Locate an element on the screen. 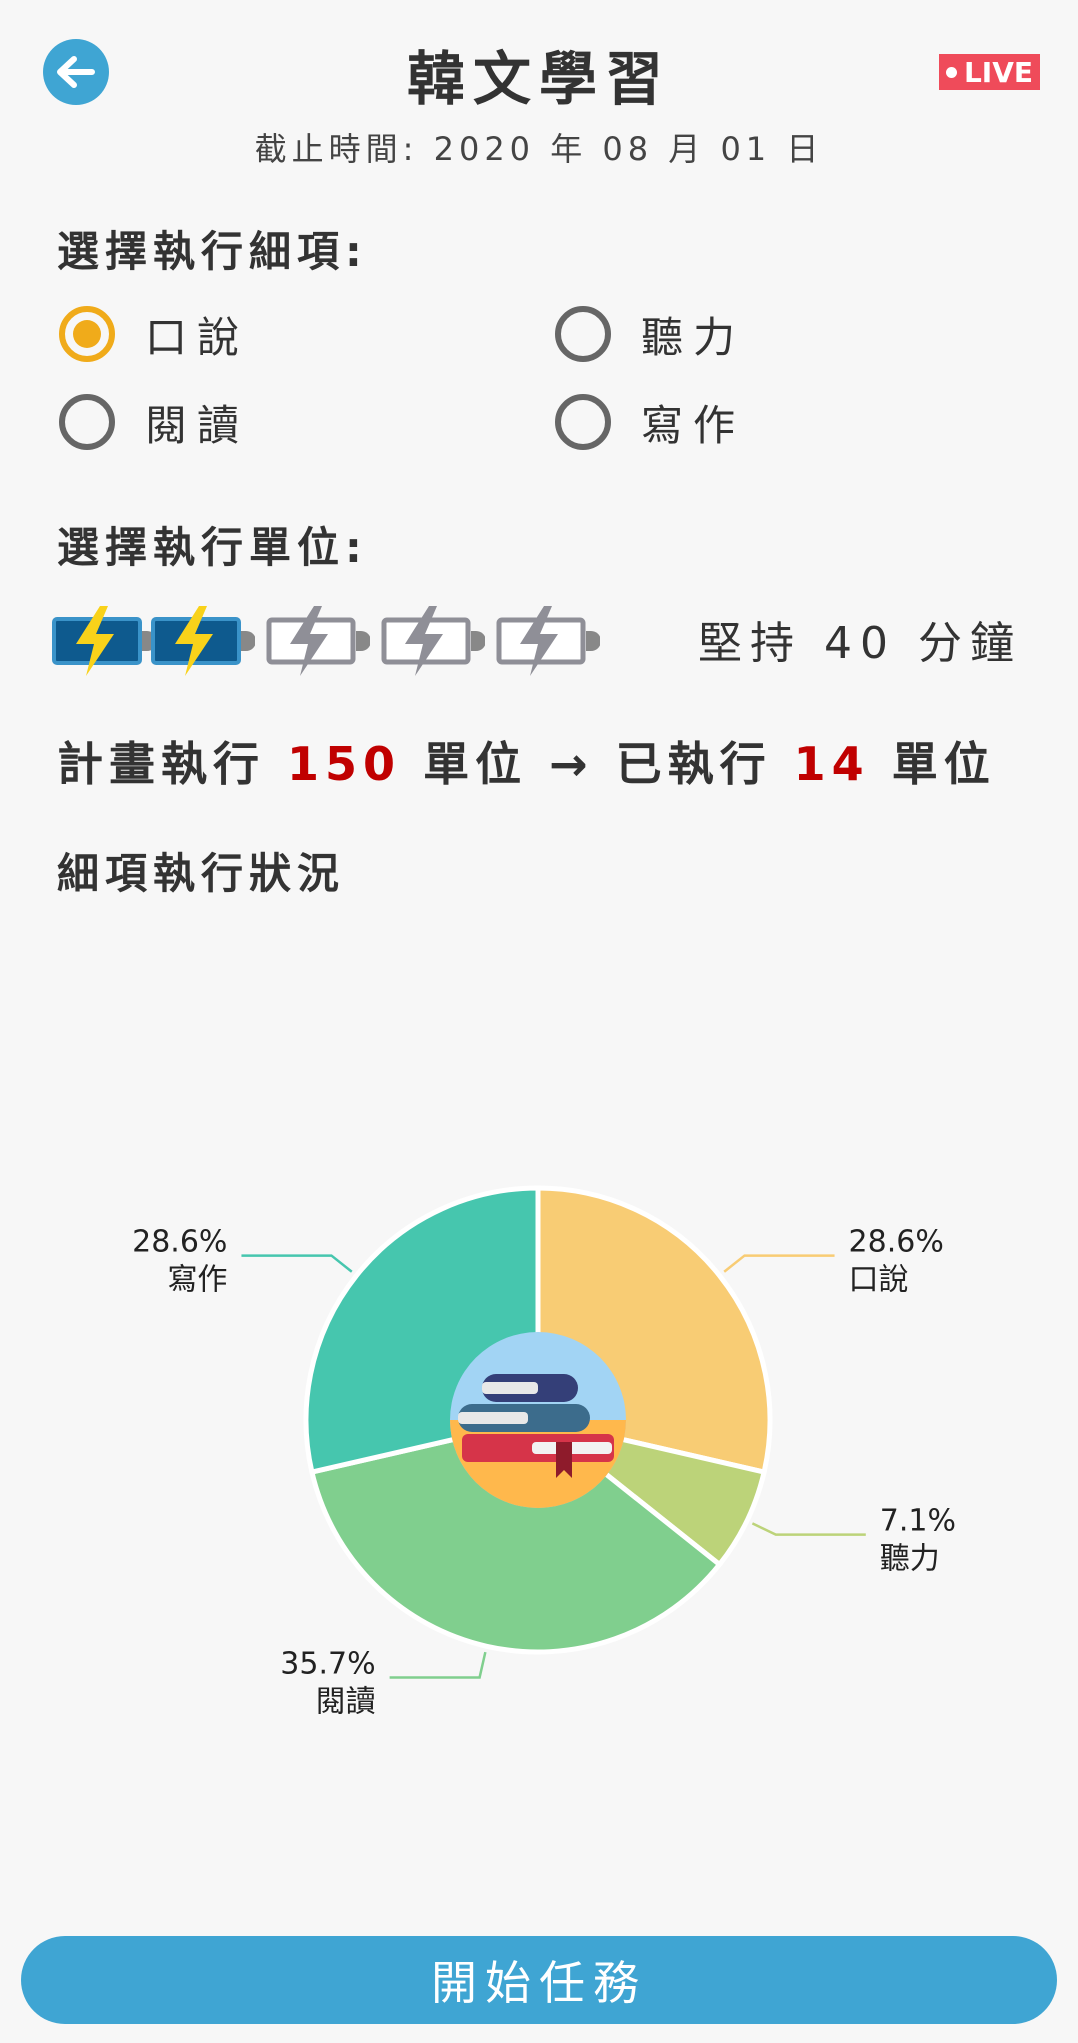  live-label: LIVE is located at coordinates (998, 72).